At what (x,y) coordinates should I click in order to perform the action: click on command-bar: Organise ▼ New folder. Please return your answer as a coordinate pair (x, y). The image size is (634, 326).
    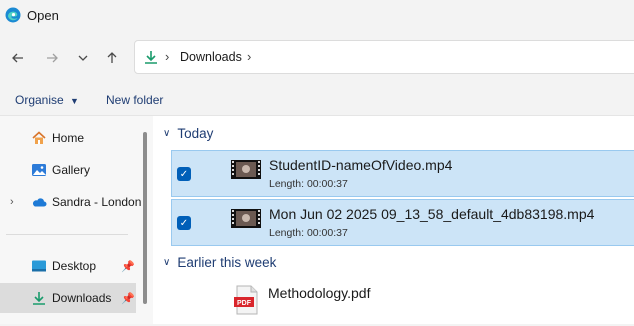
    Looking at the image, I should click on (317, 99).